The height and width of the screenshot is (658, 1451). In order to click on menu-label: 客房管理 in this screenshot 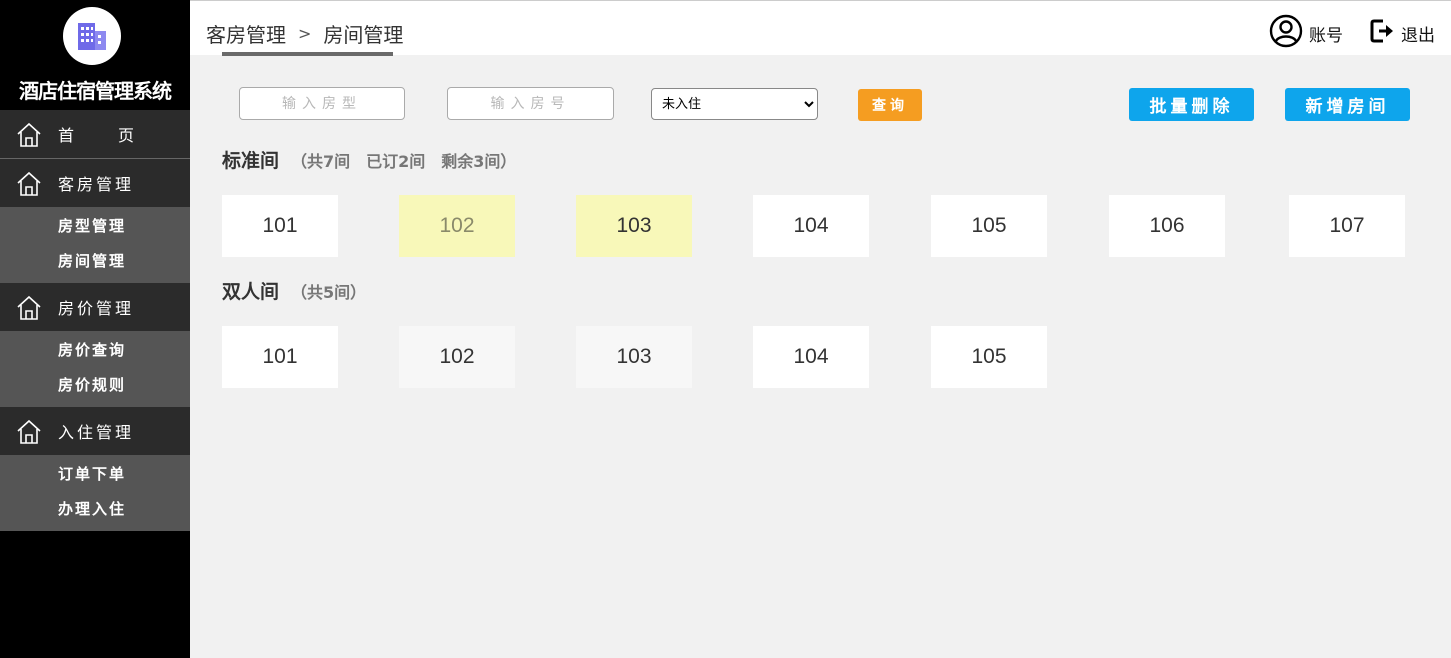, I will do `click(96, 184)`.